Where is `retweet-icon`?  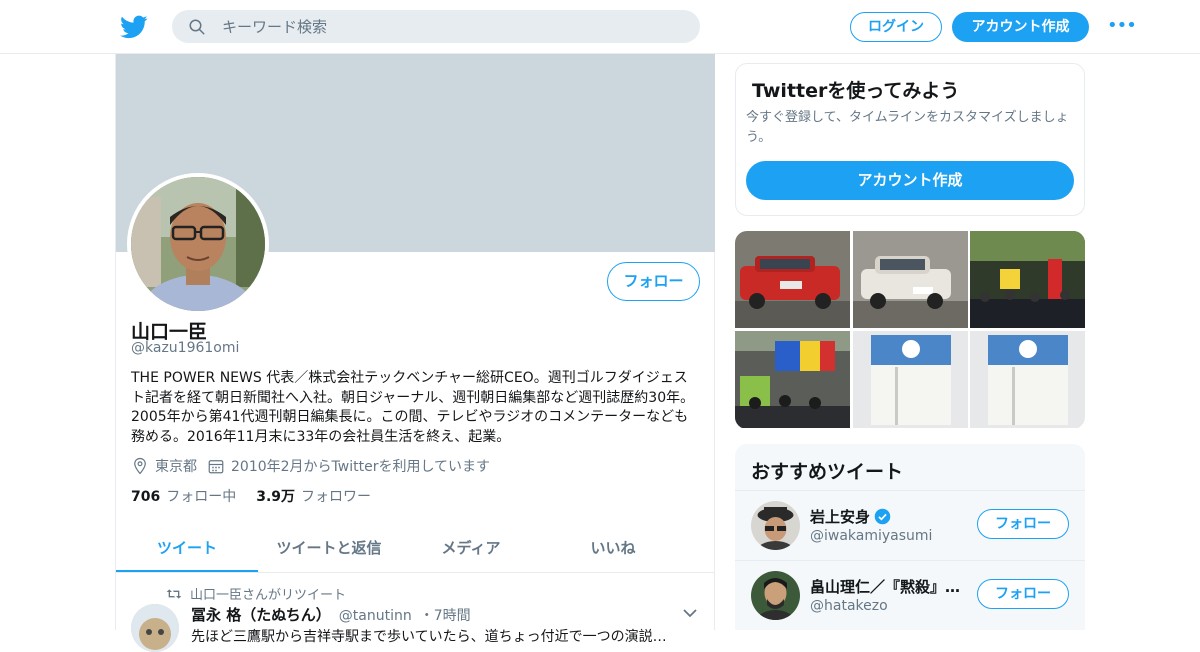
retweet-icon is located at coordinates (174, 593).